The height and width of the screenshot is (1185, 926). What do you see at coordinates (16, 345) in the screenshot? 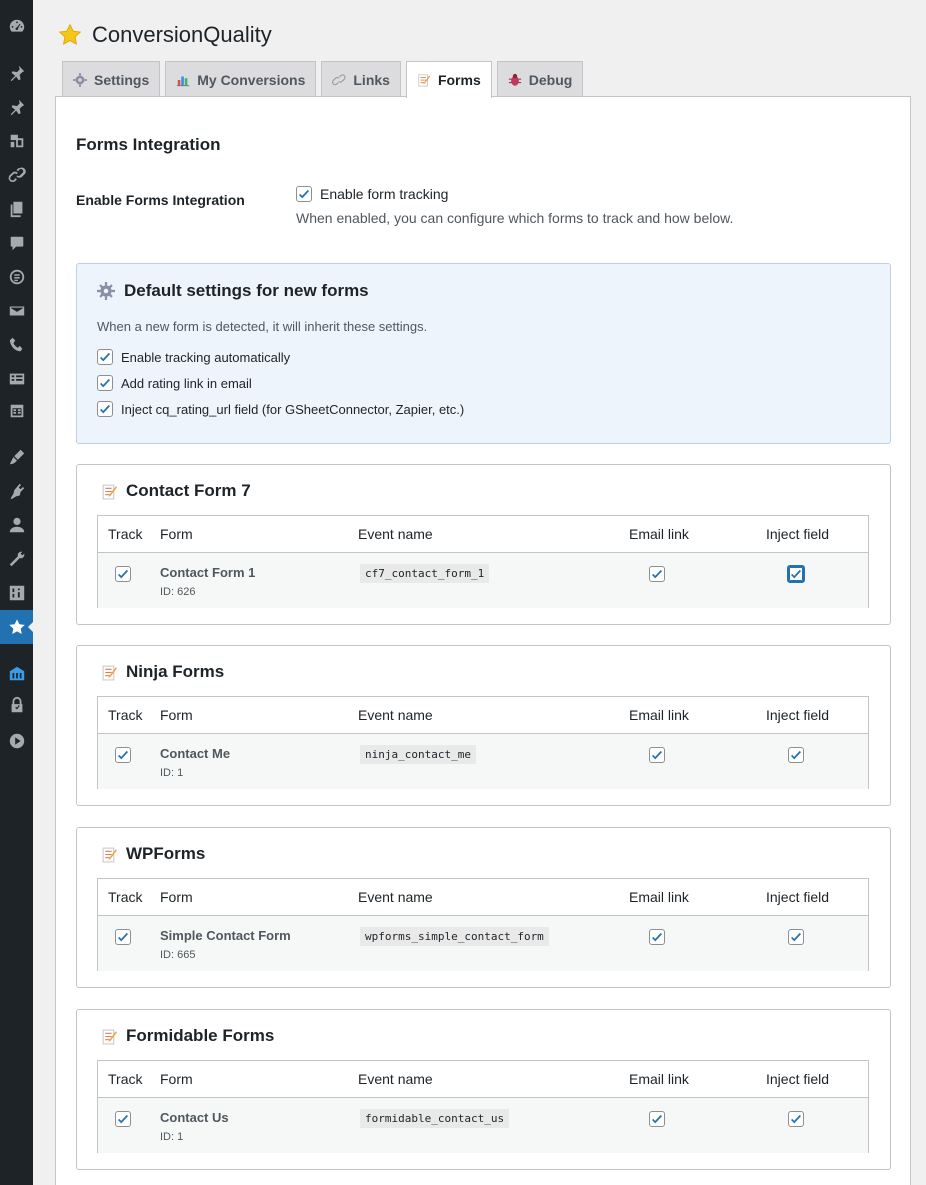
I see `phone-icon` at bounding box center [16, 345].